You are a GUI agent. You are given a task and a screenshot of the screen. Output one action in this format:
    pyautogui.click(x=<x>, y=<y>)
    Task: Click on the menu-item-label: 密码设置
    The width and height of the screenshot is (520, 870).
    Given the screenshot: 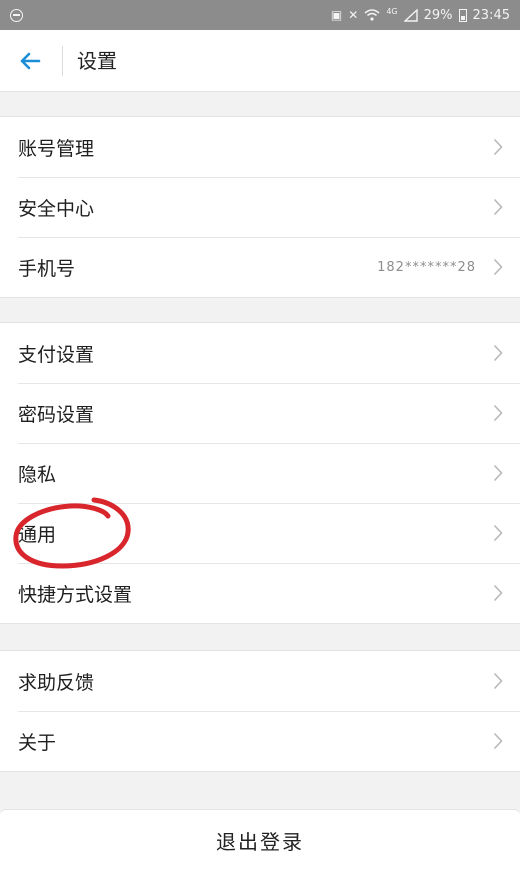 What is the action you would take?
    pyautogui.click(x=56, y=414)
    